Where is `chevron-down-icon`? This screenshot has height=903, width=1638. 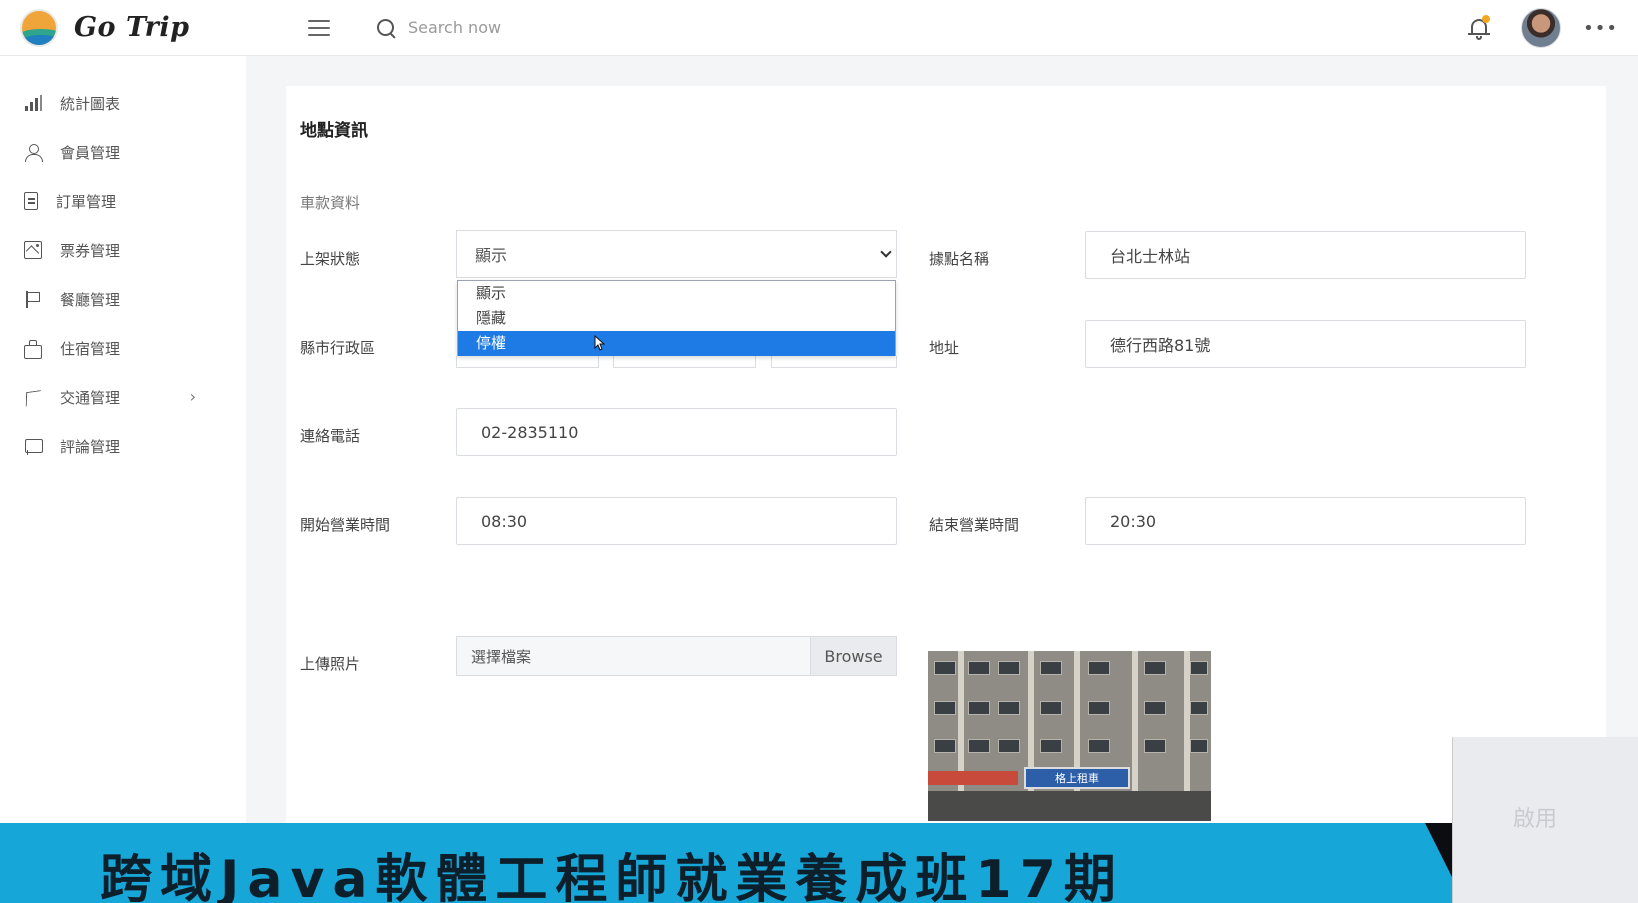
chevron-down-icon is located at coordinates (886, 252).